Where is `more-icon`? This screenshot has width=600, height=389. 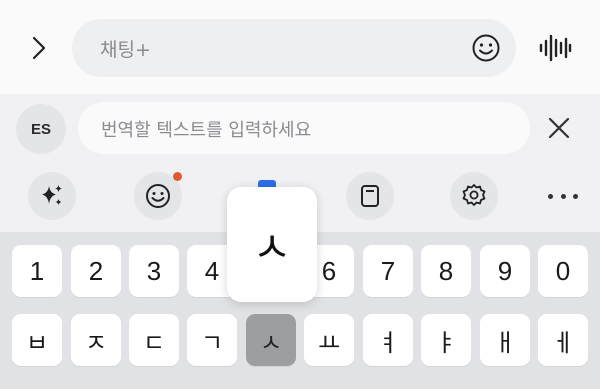 more-icon is located at coordinates (563, 196).